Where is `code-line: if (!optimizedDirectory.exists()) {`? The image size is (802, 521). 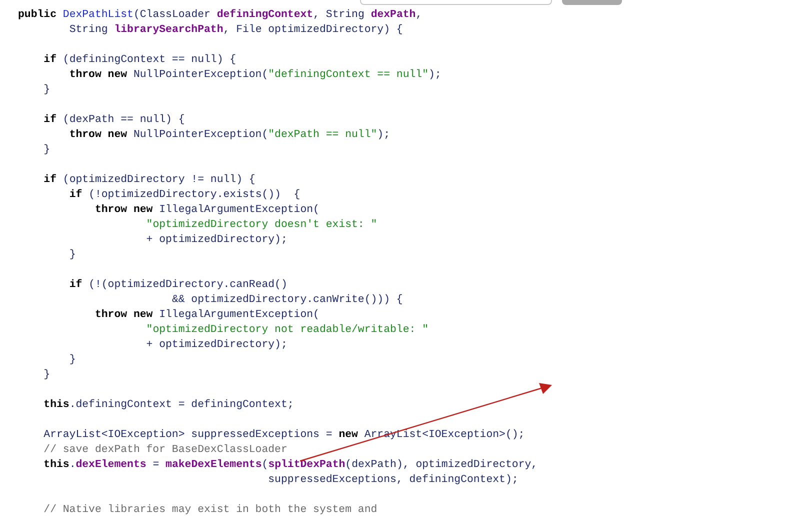 code-line: if (!optimizedDirectory.exists()) { is located at coordinates (184, 195).